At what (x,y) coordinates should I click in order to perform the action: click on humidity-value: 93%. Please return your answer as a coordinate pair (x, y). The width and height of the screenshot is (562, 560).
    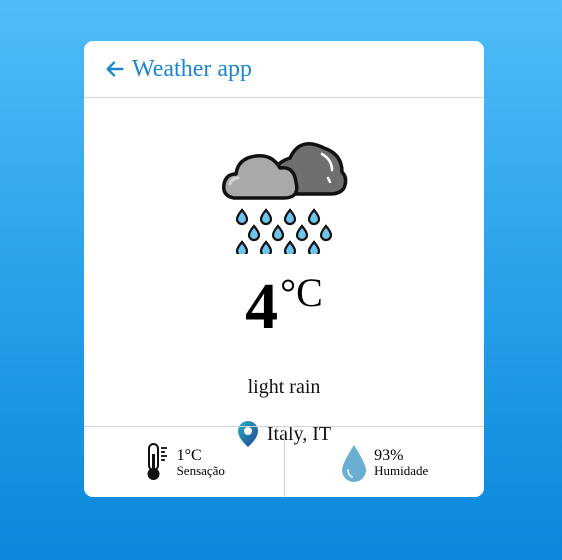
    Looking at the image, I should click on (389, 455).